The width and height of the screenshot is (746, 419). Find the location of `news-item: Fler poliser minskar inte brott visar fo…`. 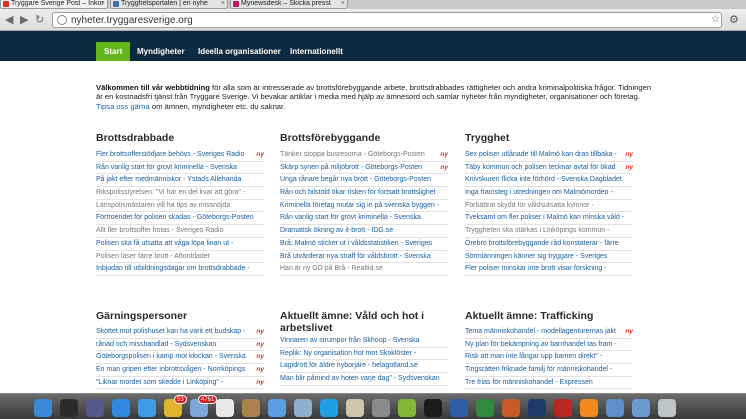

news-item: Fler poliser minskar inte brott visar fo… is located at coordinates (549, 269).